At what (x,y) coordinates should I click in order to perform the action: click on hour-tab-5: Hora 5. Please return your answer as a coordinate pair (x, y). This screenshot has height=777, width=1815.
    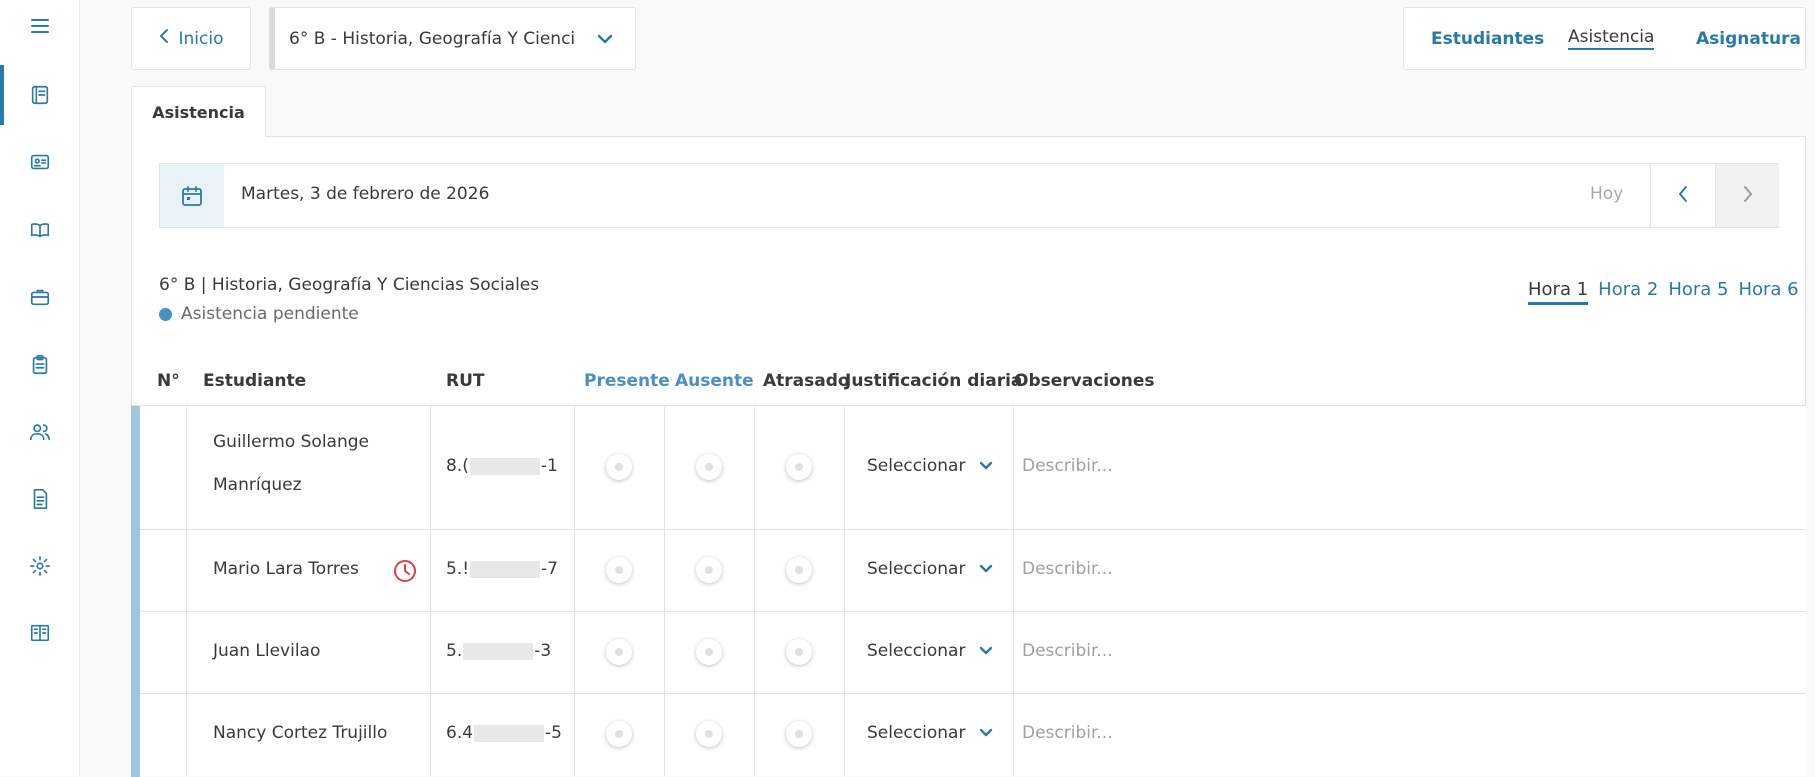
    Looking at the image, I should click on (1698, 292).